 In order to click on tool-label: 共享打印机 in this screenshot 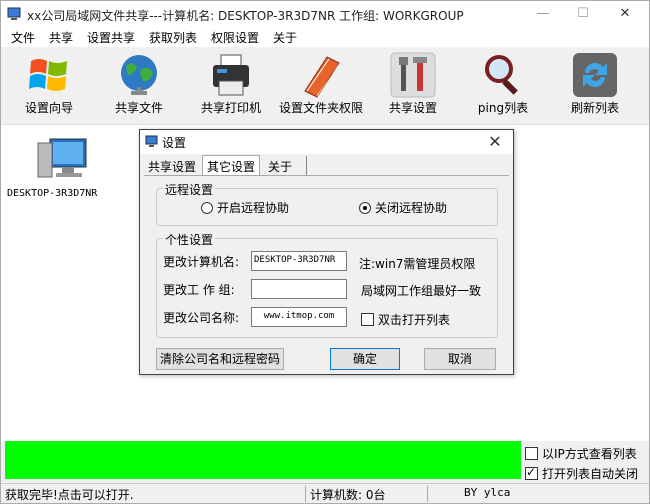, I will do `click(230, 108)`.